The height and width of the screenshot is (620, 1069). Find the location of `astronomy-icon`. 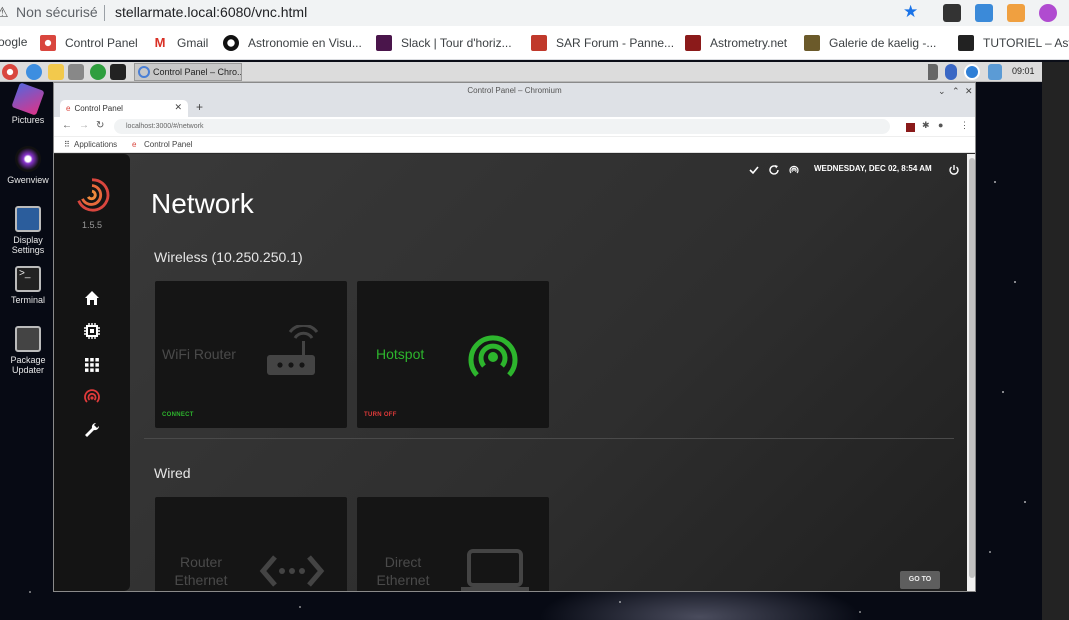

astronomy-icon is located at coordinates (231, 43).